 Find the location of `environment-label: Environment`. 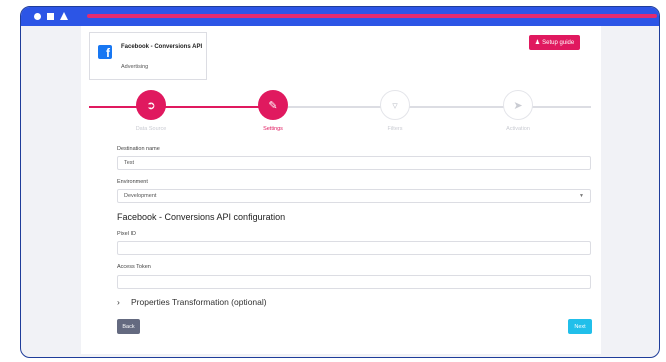

environment-label: Environment is located at coordinates (132, 182).